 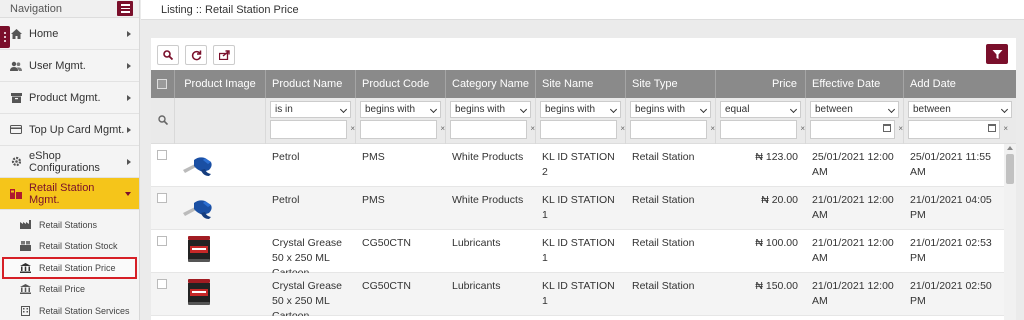 What do you see at coordinates (25, 267) in the screenshot?
I see `bank-icon` at bounding box center [25, 267].